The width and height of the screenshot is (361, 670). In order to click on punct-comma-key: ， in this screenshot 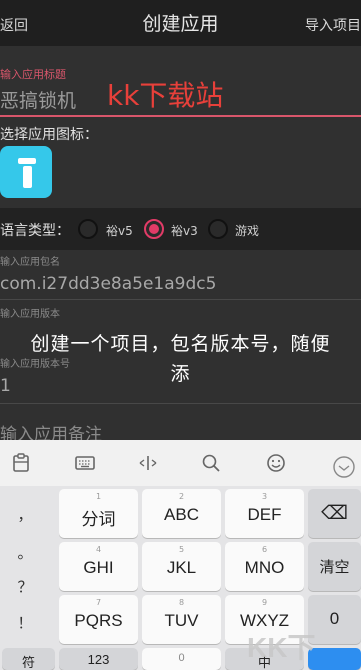, I will do `click(25, 514)`.